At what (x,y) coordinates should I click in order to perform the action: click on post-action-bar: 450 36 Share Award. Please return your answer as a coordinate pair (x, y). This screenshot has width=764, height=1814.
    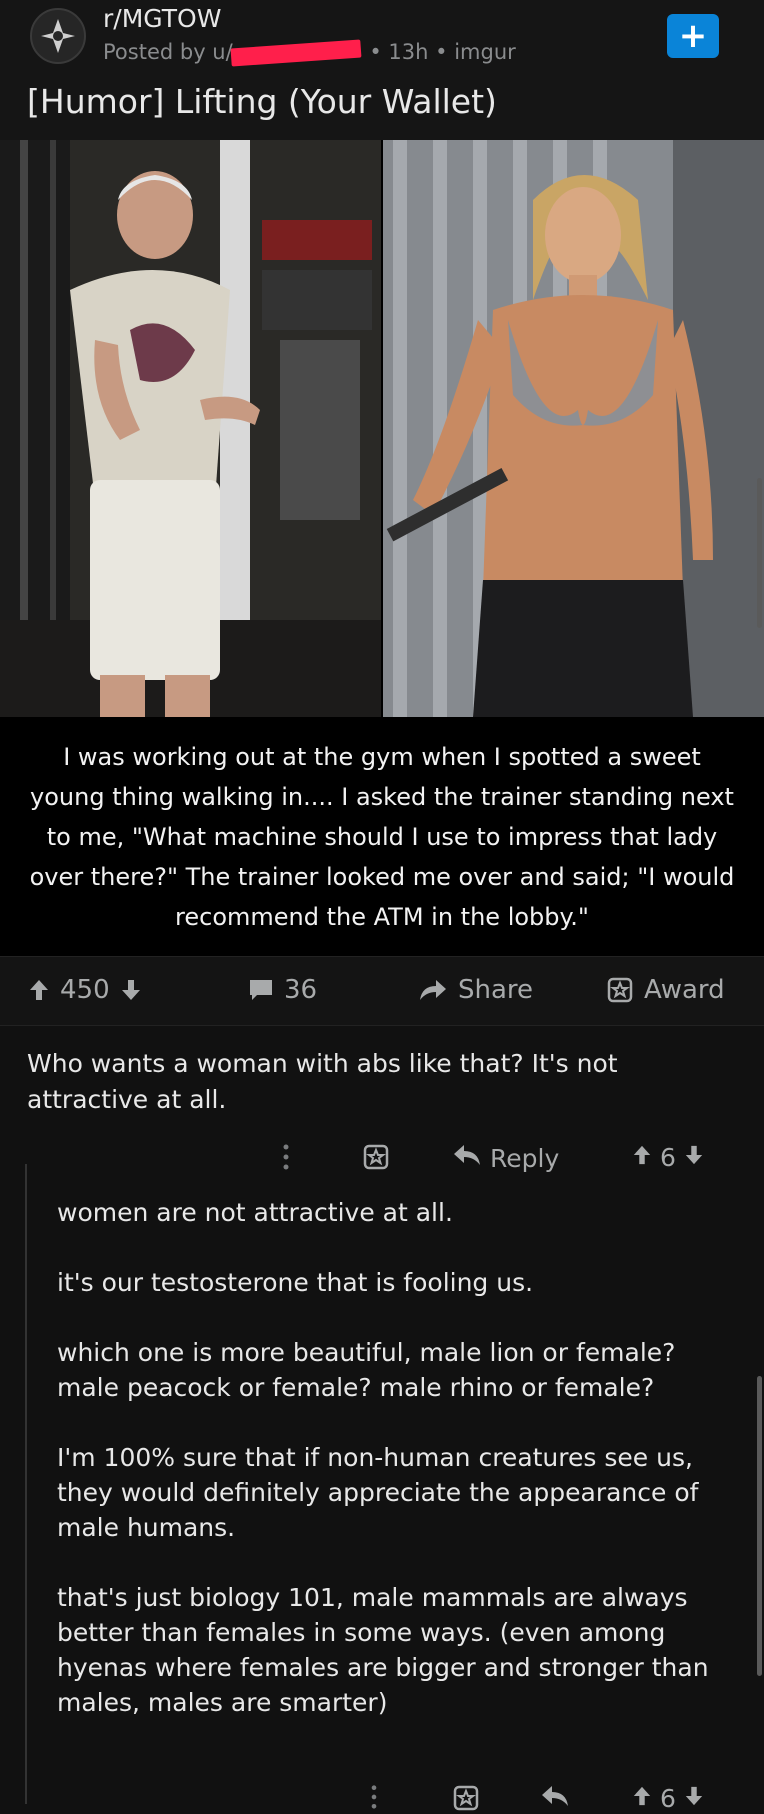
    Looking at the image, I should click on (382, 991).